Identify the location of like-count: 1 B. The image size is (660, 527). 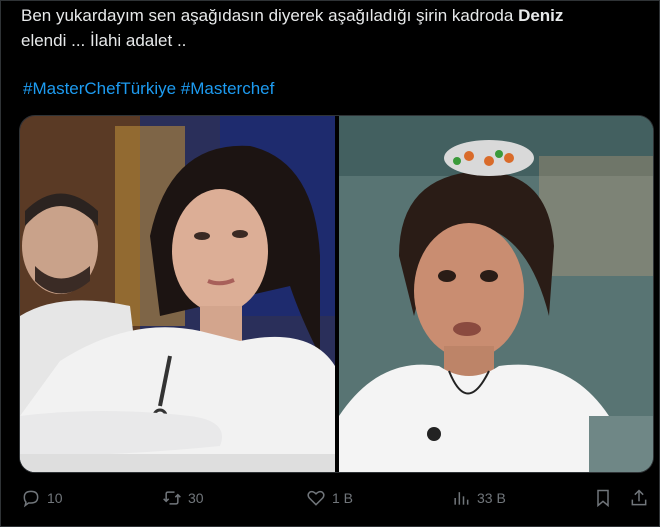
(343, 498).